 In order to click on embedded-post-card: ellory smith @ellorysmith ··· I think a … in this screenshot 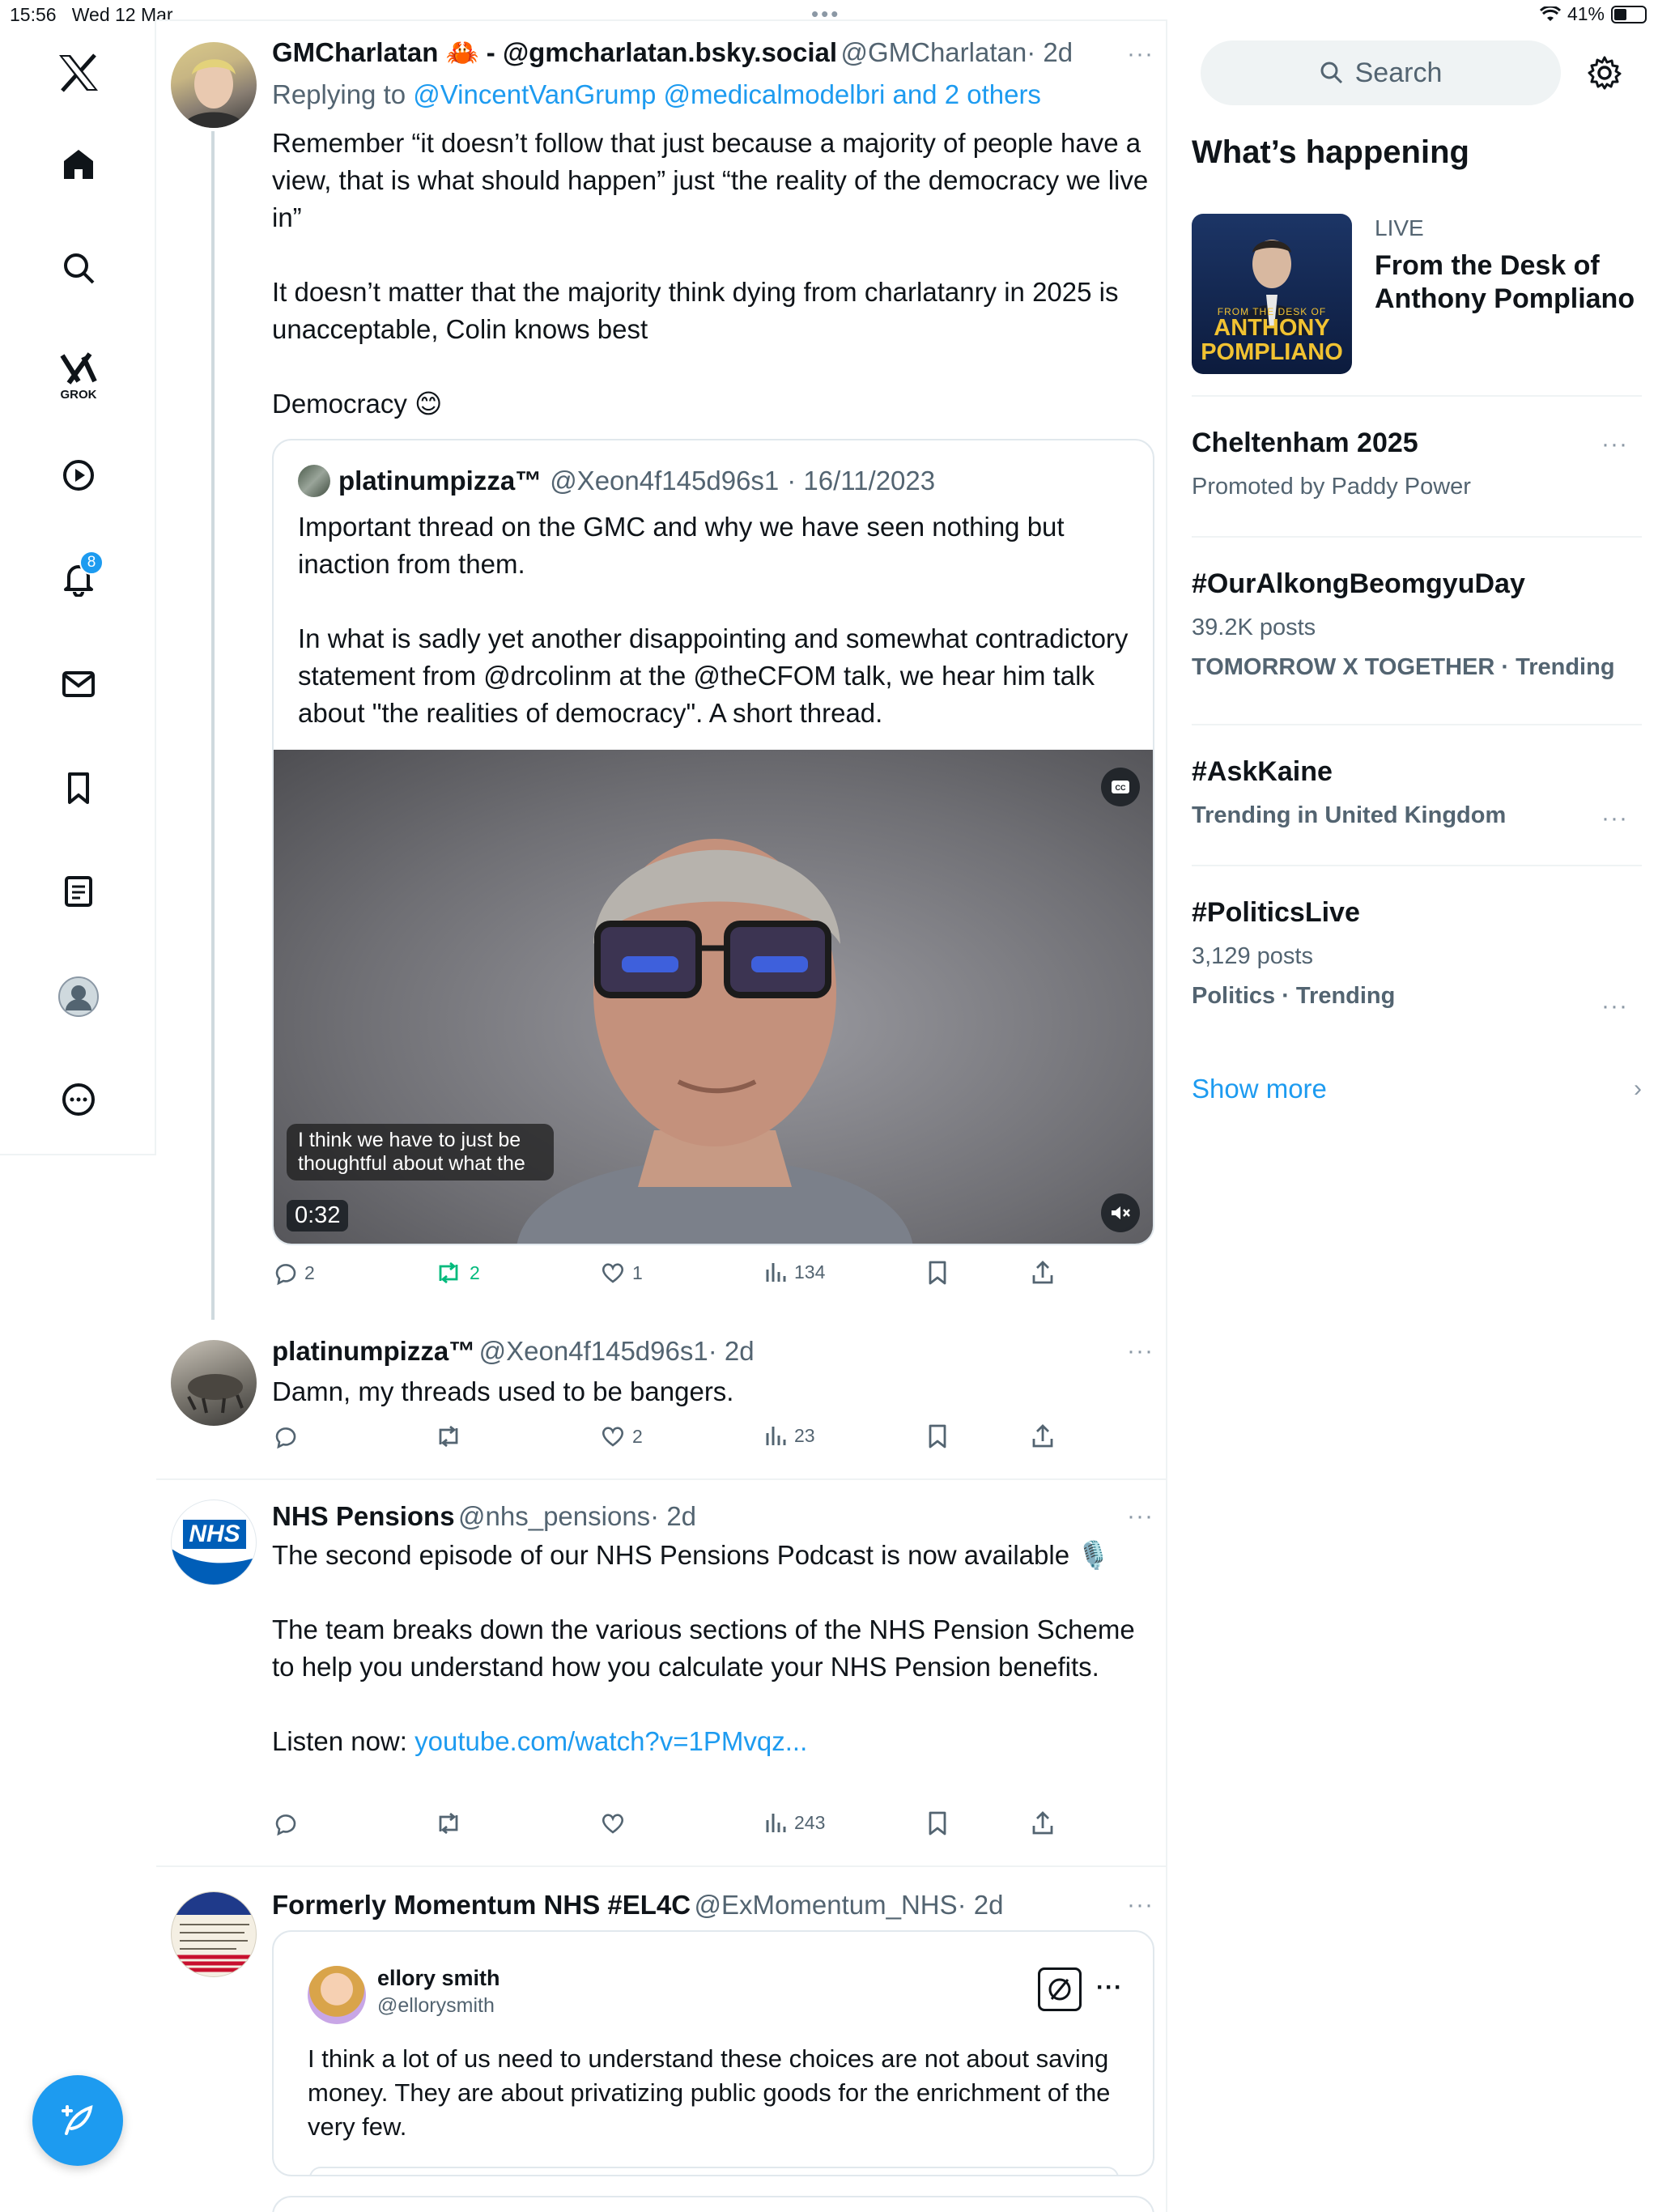, I will do `click(713, 2053)`.